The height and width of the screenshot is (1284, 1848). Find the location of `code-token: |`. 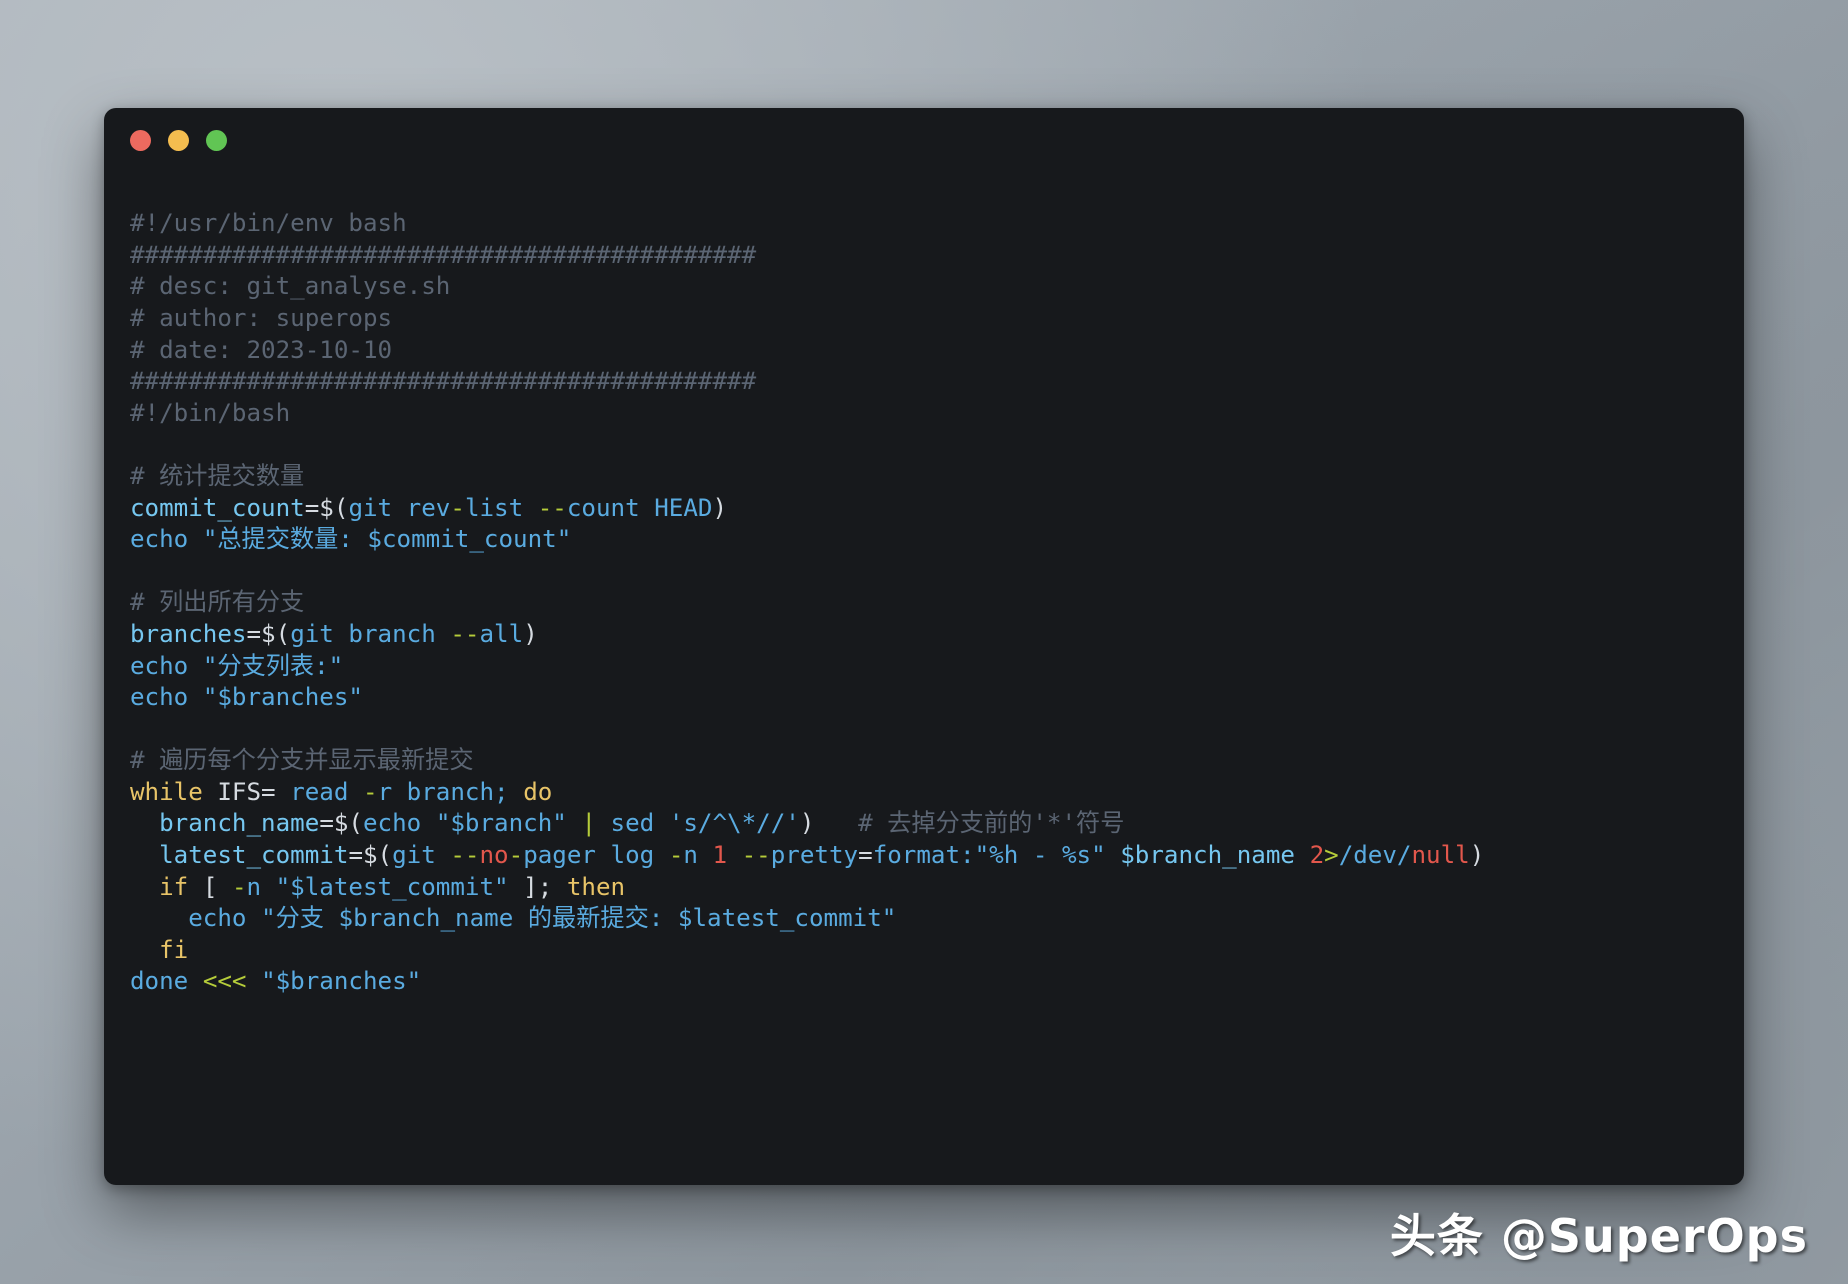

code-token: | is located at coordinates (588, 823).